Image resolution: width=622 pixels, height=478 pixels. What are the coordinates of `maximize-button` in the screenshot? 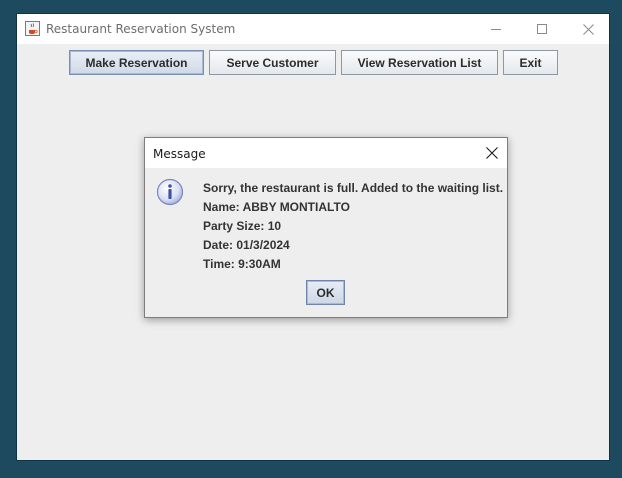 It's located at (542, 29).